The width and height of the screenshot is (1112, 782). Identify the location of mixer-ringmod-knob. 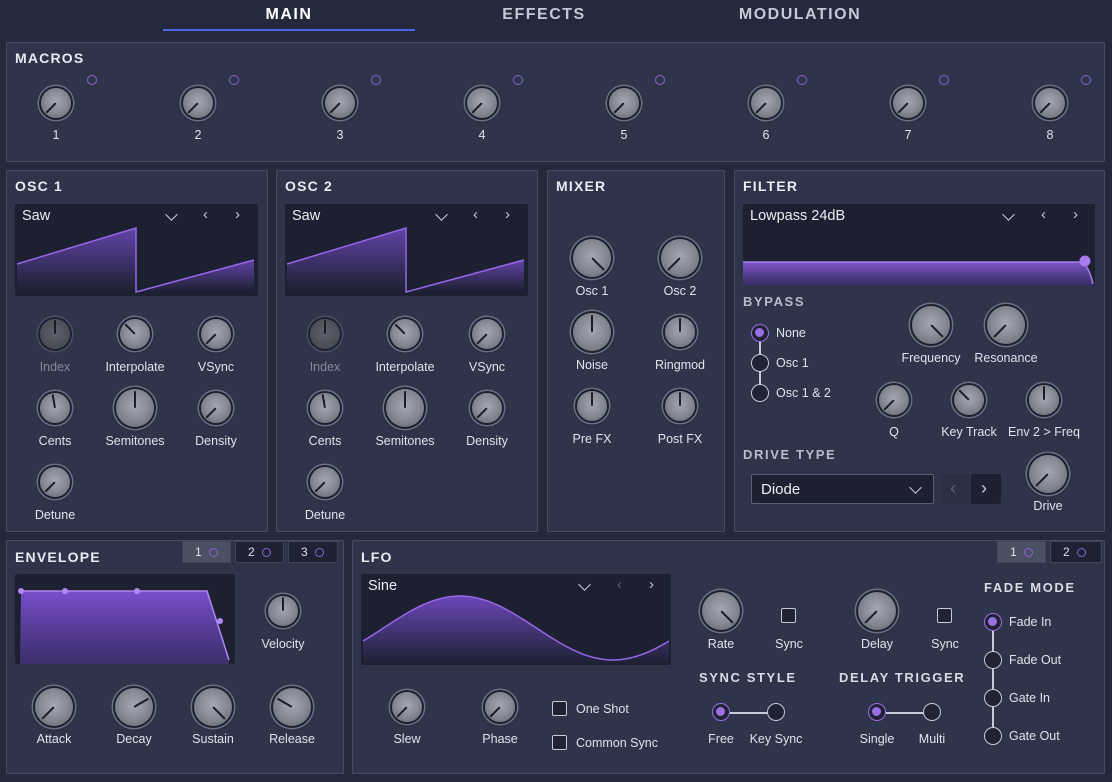
(680, 332).